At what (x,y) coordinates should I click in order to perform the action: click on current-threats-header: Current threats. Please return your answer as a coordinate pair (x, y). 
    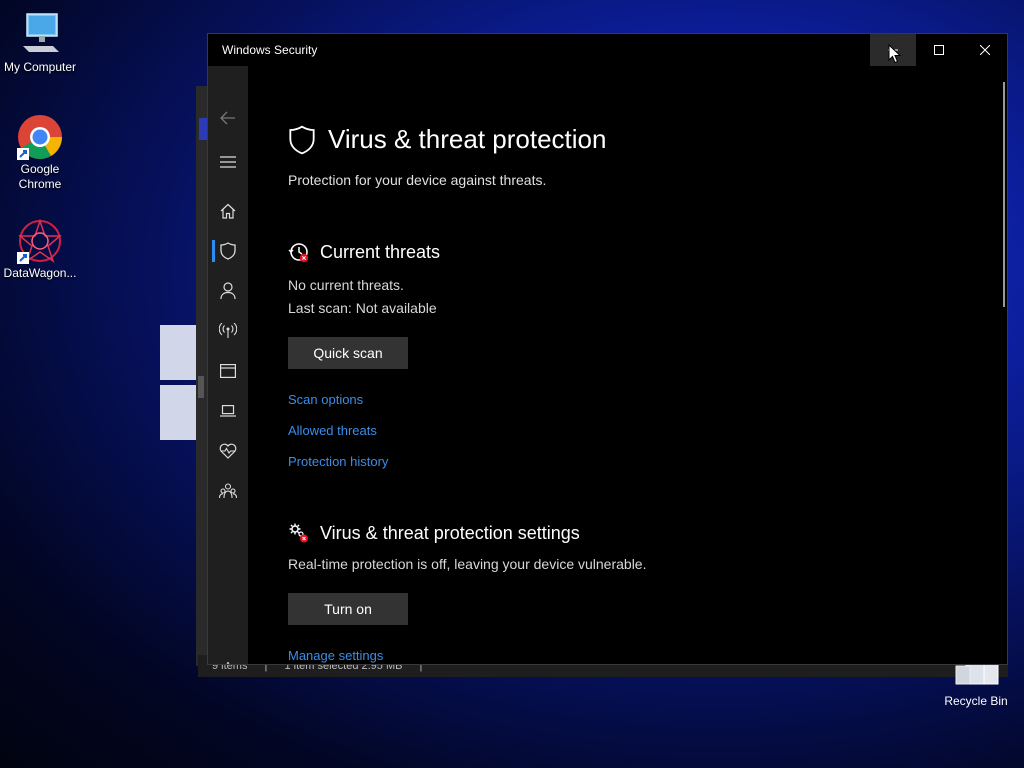
    Looking at the image, I should click on (364, 252).